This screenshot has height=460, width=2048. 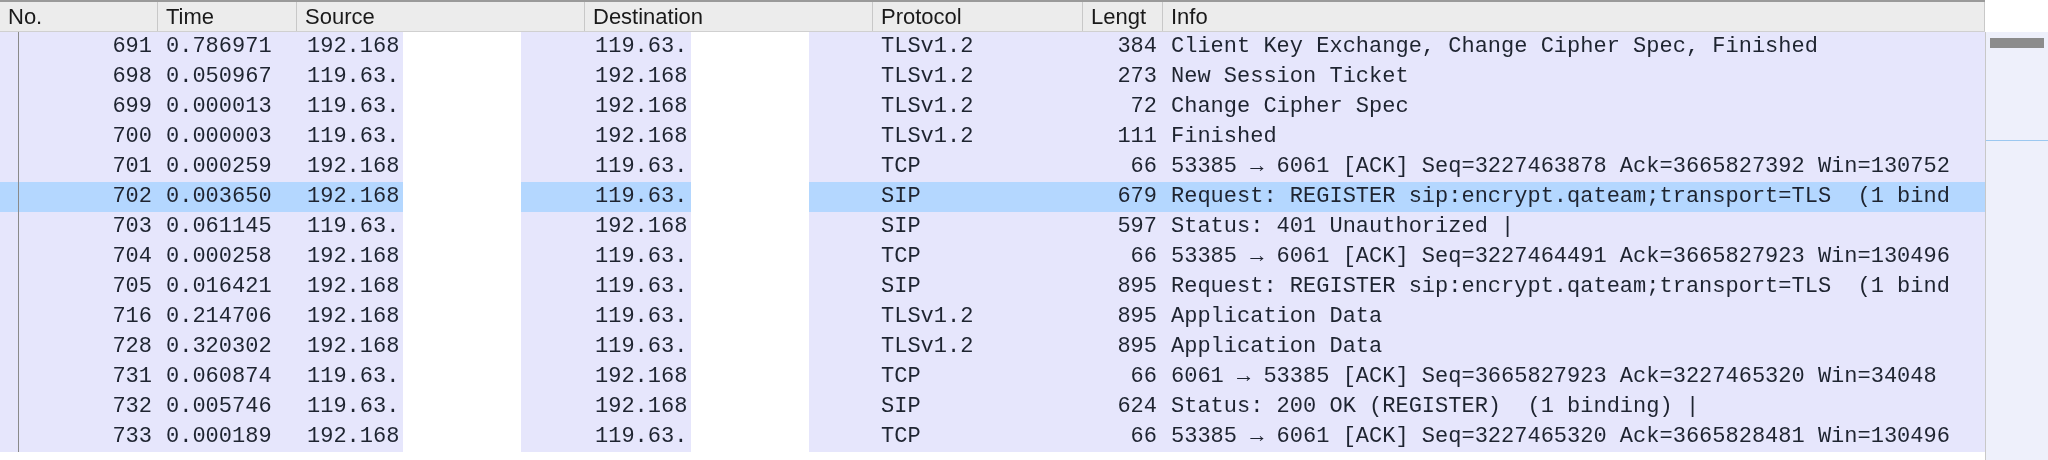 I want to click on table-cell-text: 111, so click(x=1137, y=137).